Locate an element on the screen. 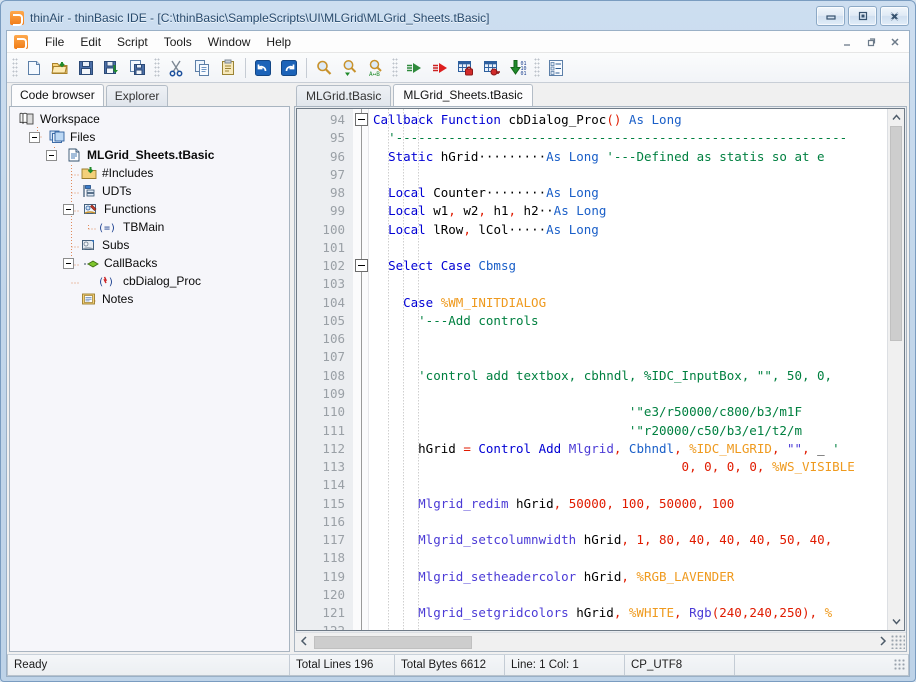 The image size is (916, 682). compile-lock-icon is located at coordinates (466, 68).